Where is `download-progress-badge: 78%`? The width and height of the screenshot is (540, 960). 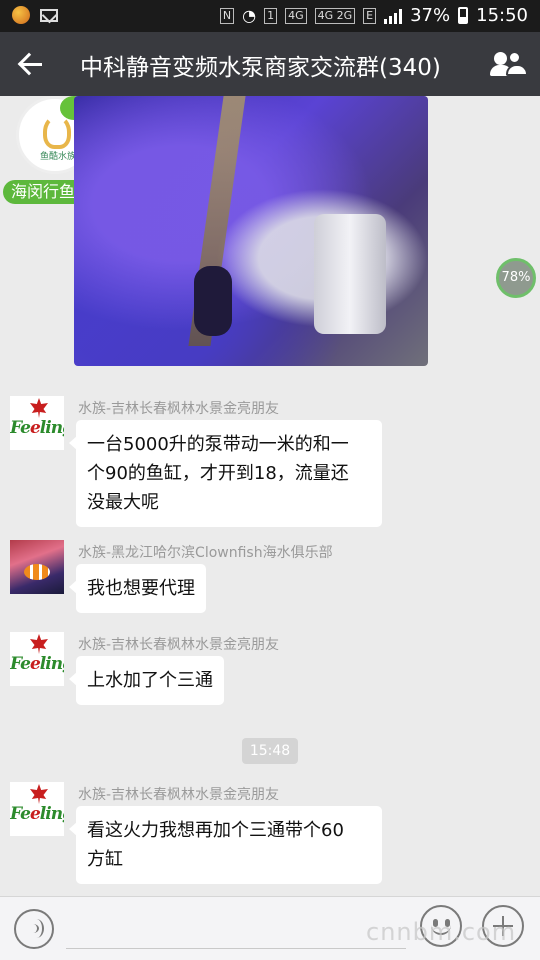
download-progress-badge: 78% is located at coordinates (516, 278).